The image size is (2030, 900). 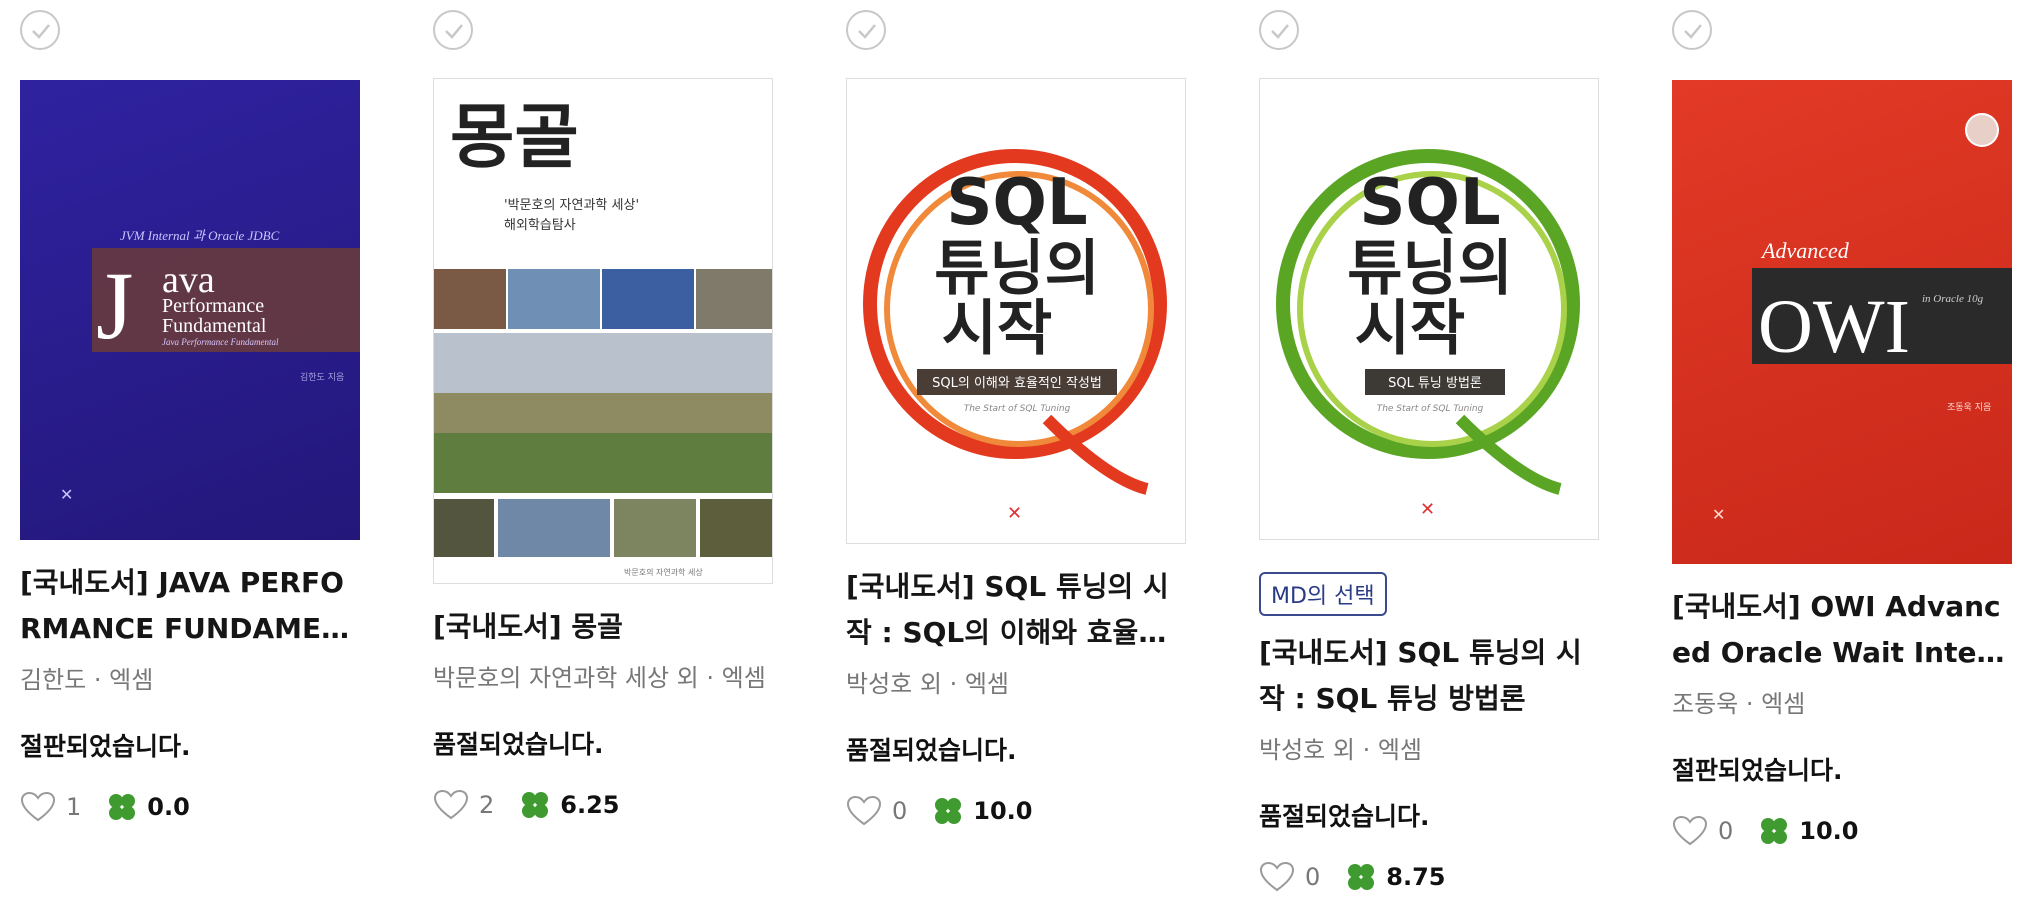 What do you see at coordinates (213, 306) in the screenshot?
I see `cover-line2: Performance` at bounding box center [213, 306].